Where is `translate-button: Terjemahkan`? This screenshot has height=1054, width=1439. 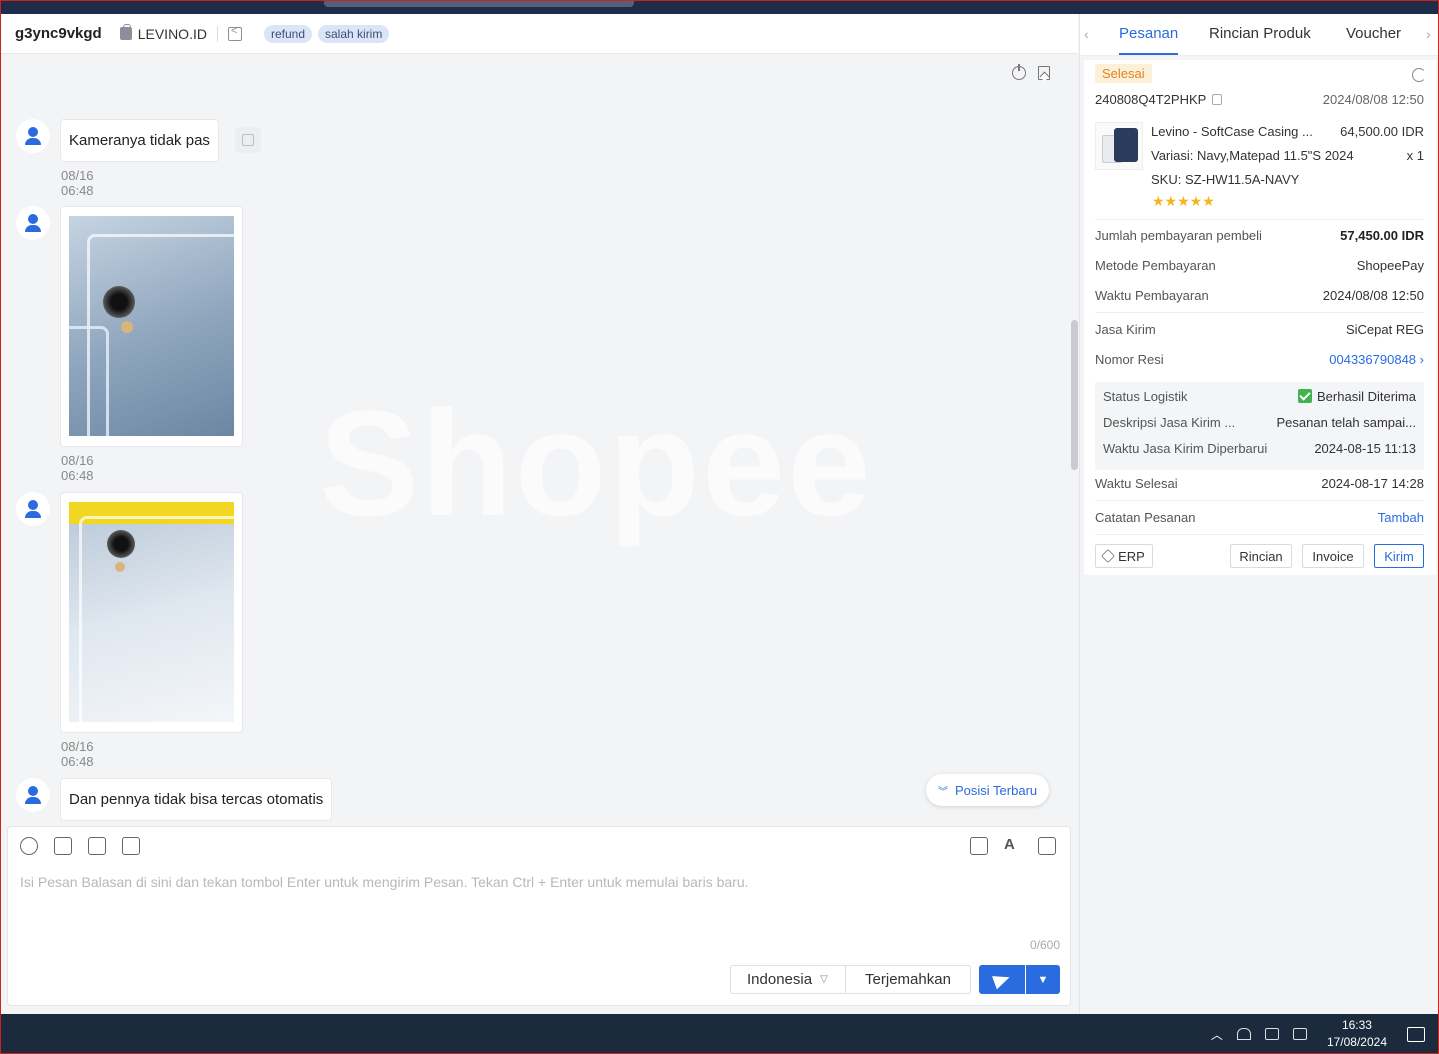
translate-button: Terjemahkan is located at coordinates (908, 979).